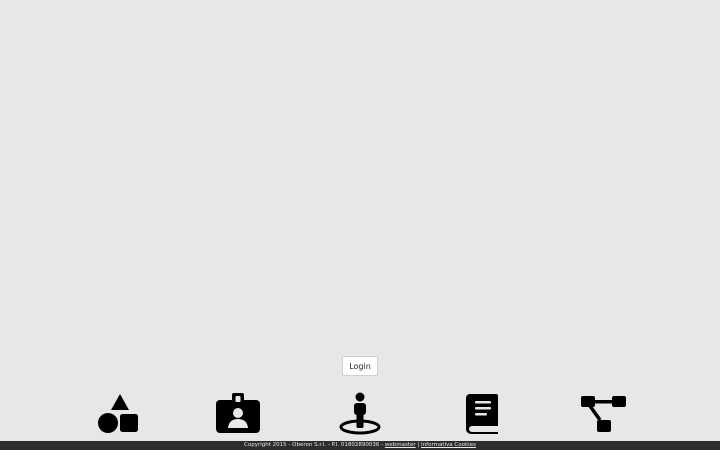 This screenshot has width=720, height=450. I want to click on icon-nav-bar, so click(360, 413).